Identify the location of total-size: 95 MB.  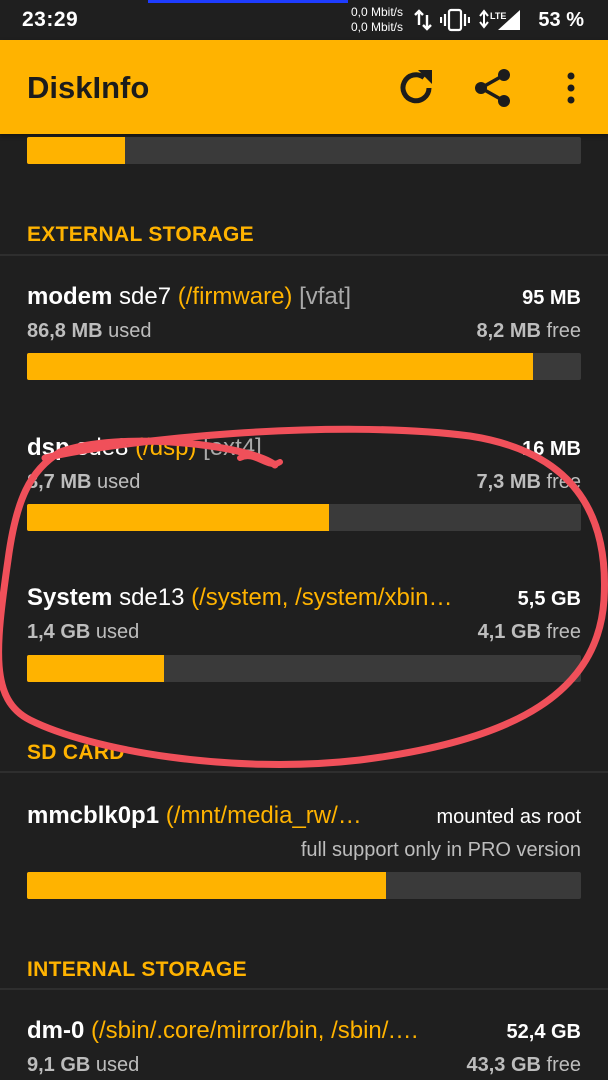
(551, 298).